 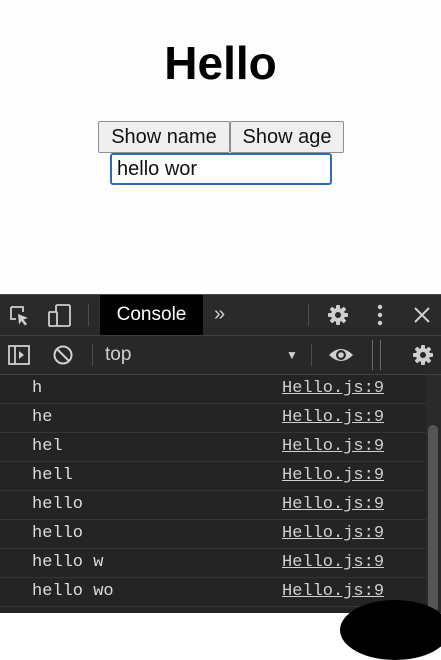 What do you see at coordinates (63, 355) in the screenshot?
I see `clear-console-icon` at bounding box center [63, 355].